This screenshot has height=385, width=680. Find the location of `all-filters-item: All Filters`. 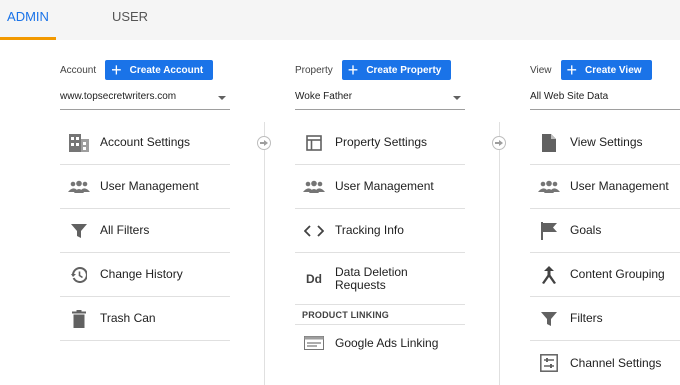

all-filters-item: All Filters is located at coordinates (145, 231).